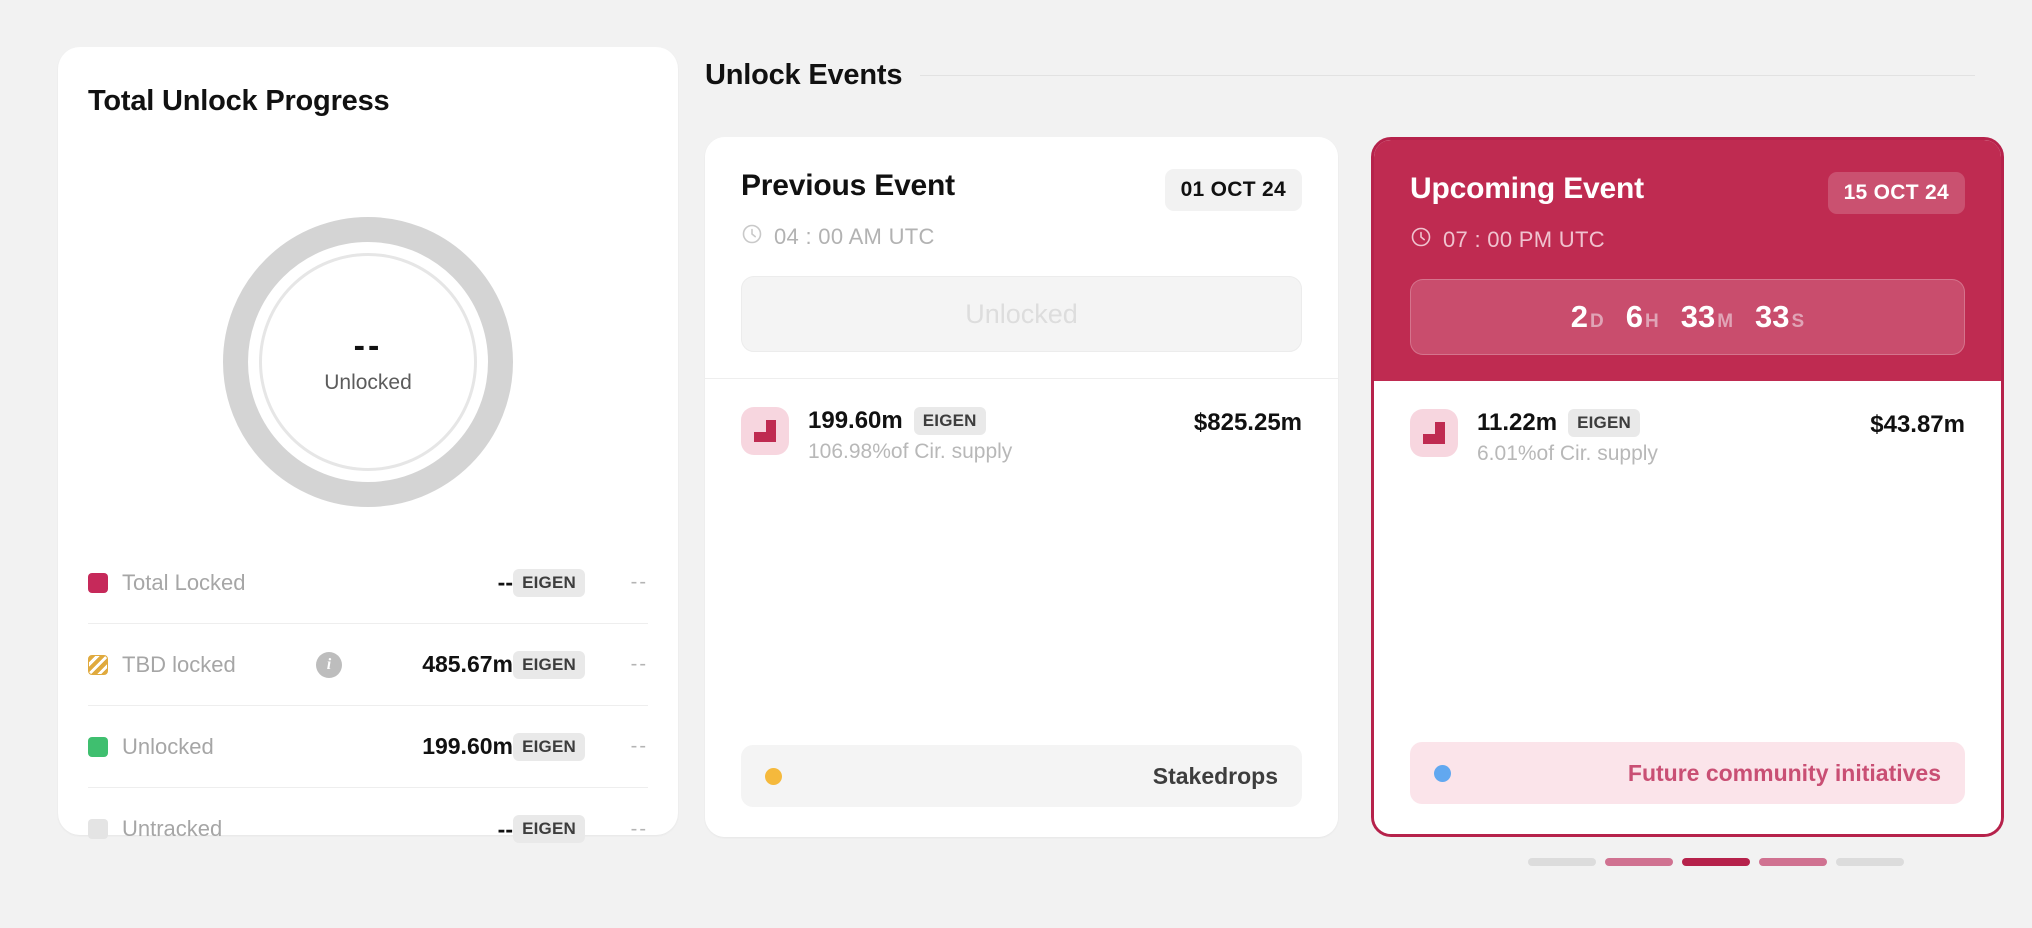 The image size is (2032, 928). What do you see at coordinates (368, 346) in the screenshot?
I see `donut-value: --` at bounding box center [368, 346].